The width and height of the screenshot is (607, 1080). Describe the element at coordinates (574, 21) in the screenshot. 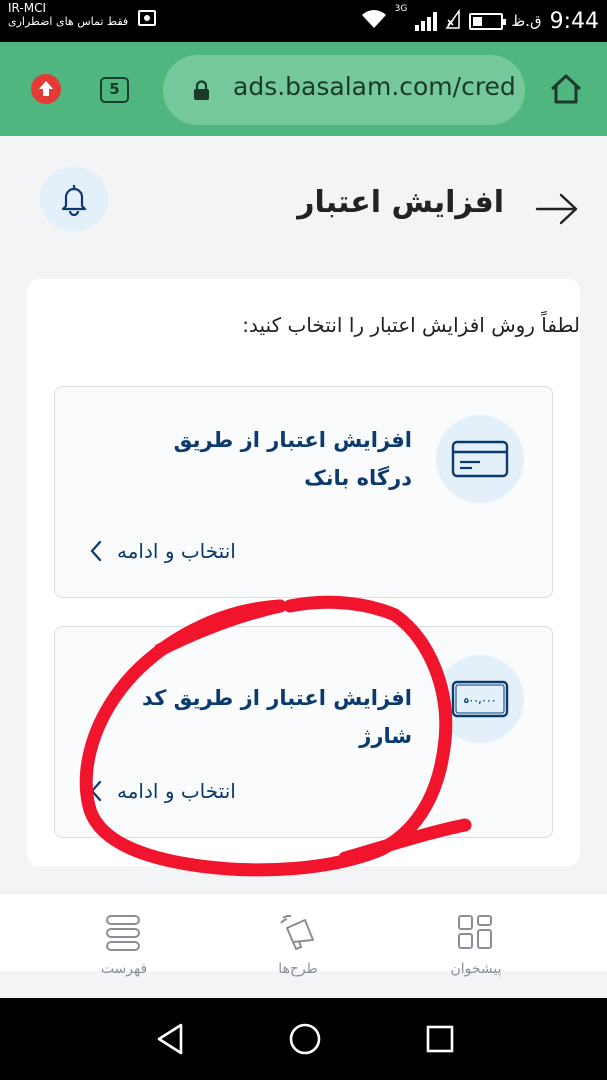

I see `clock: 9:44` at that location.